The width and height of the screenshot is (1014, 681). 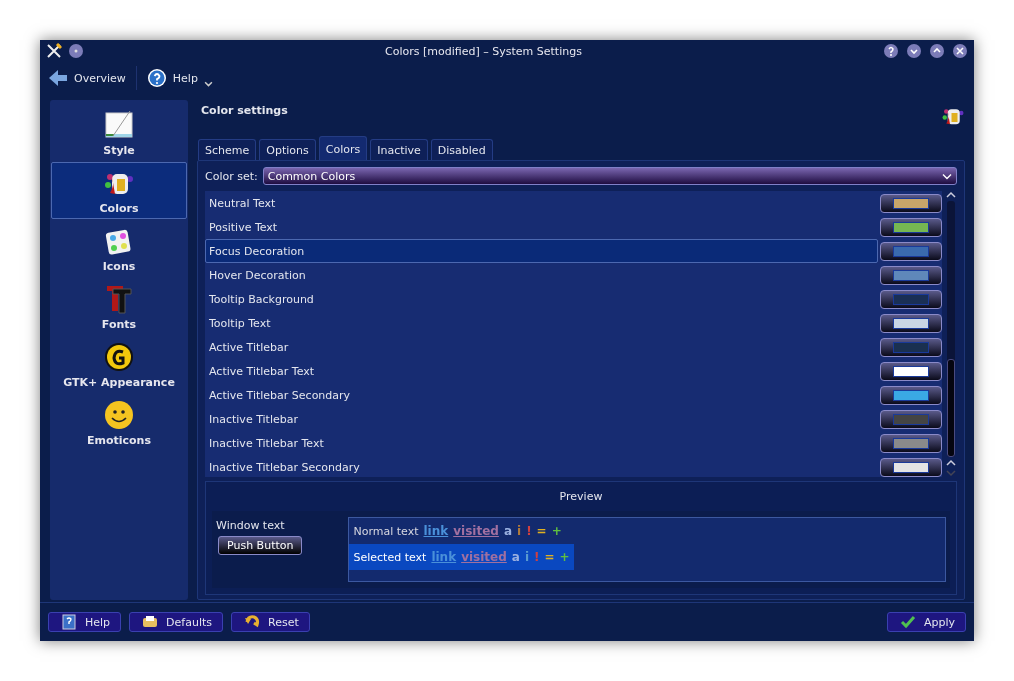 I want to click on color-role-item: Neutral Text, so click(x=541, y=203).